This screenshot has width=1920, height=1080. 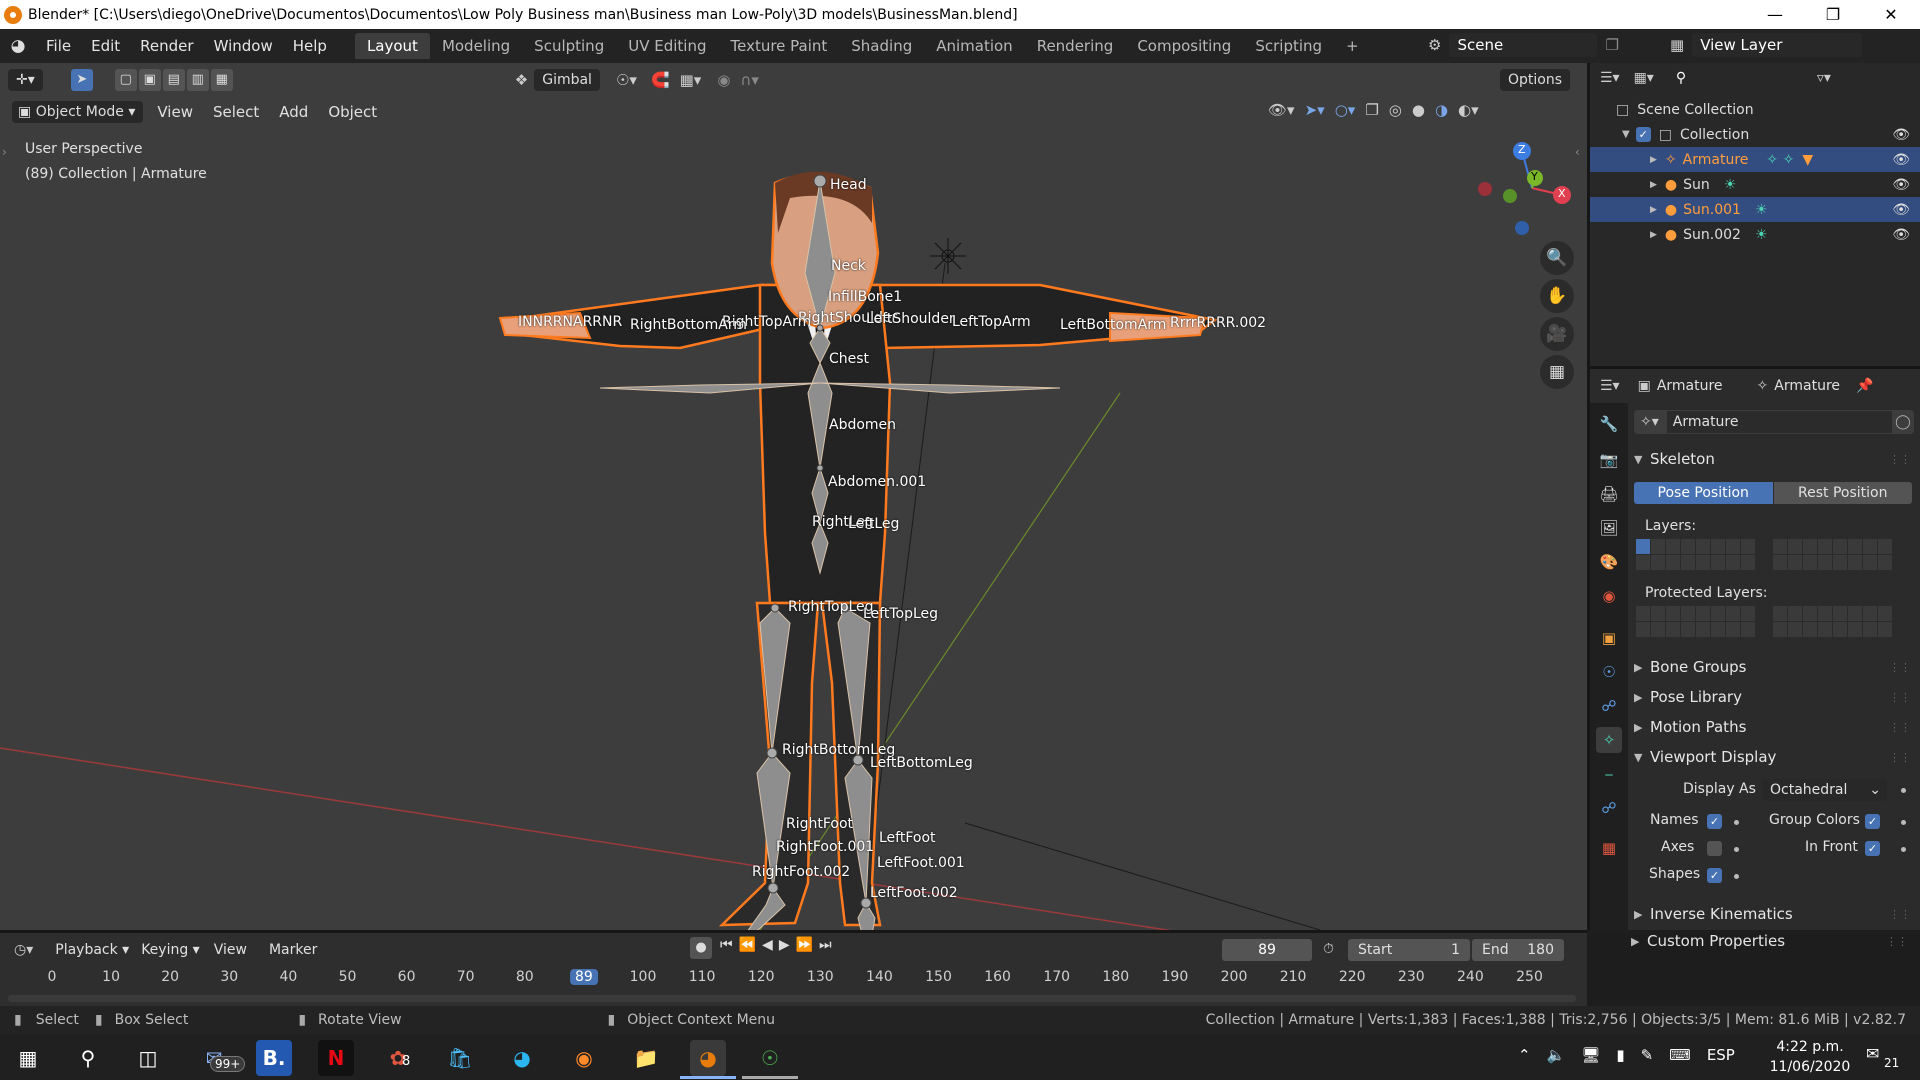 I want to click on rendered-shading-icon: ◐▾, so click(x=1468, y=110).